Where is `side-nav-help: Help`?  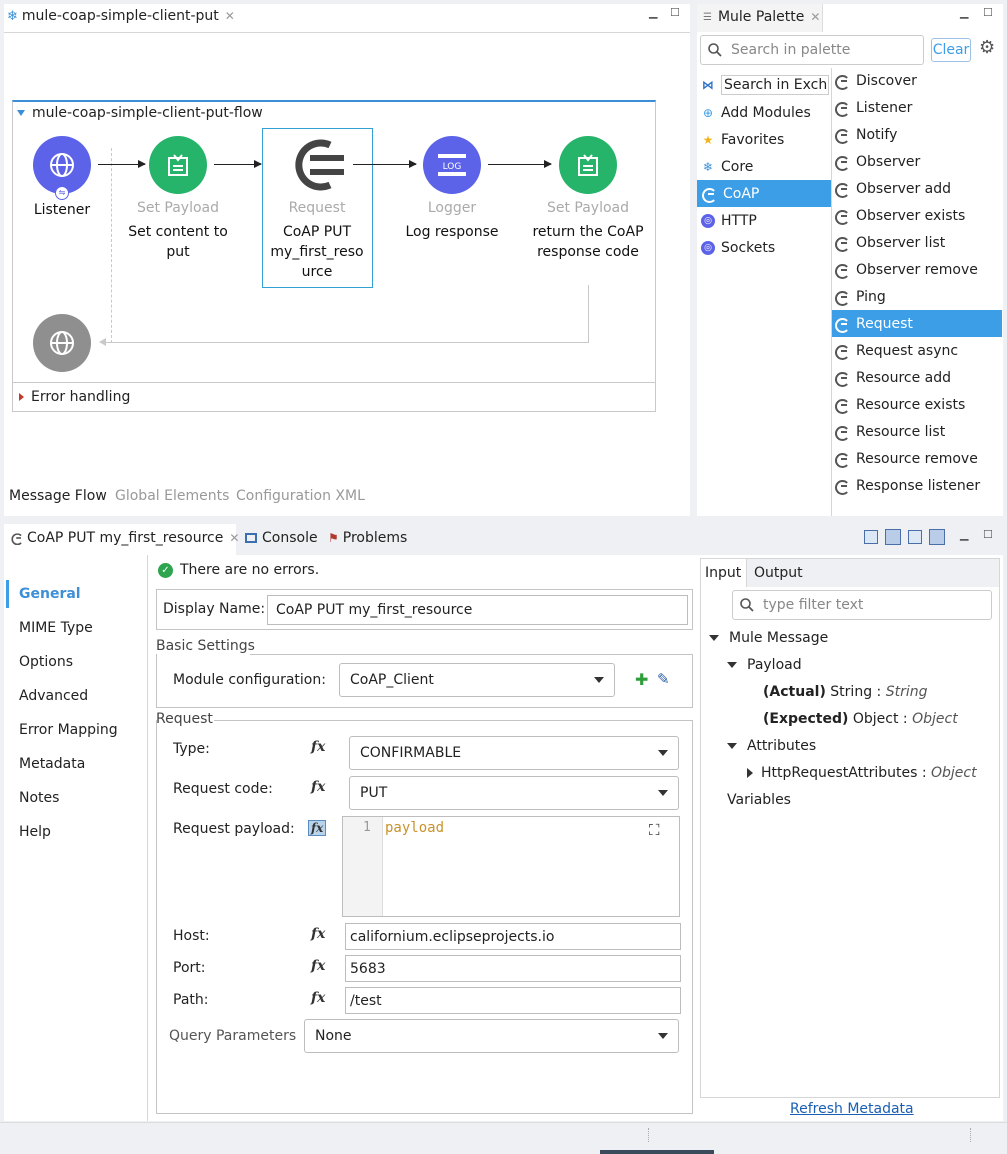
side-nav-help: Help is located at coordinates (35, 832).